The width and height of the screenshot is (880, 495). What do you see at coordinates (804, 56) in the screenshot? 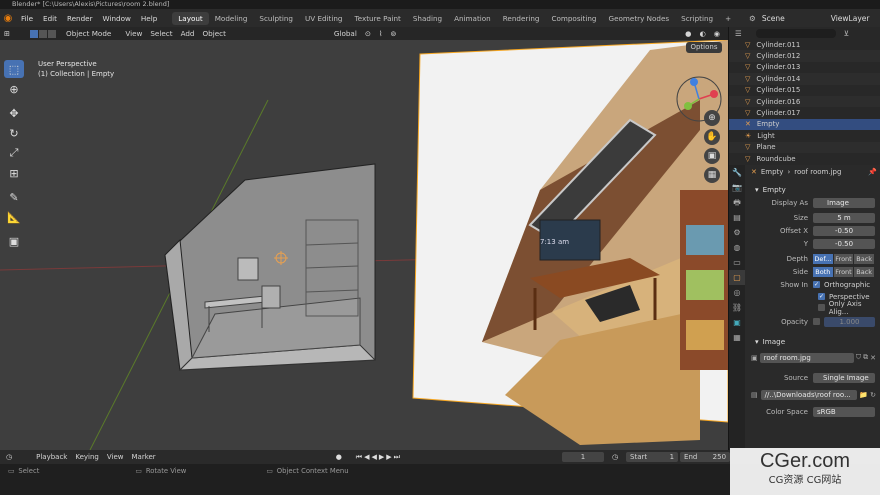
I see `outliner-item: ▽ Cylinder.012` at bounding box center [804, 56].